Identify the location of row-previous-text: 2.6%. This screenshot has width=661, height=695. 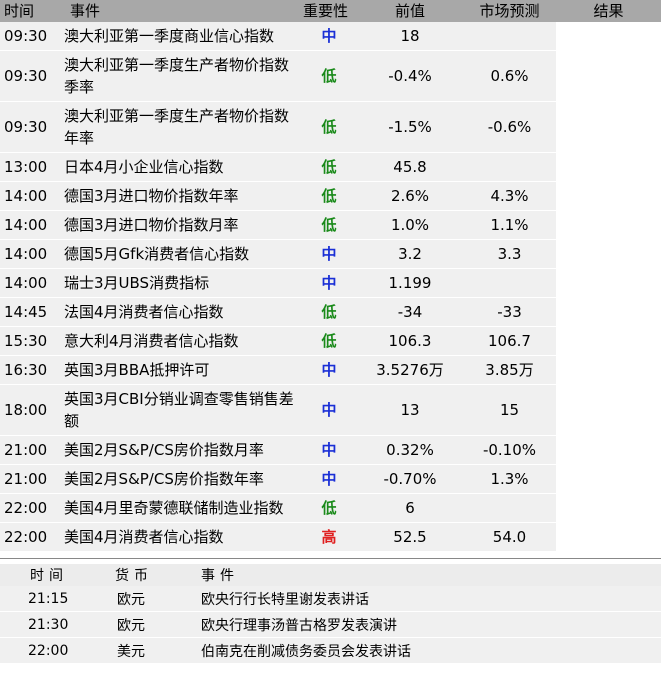
(410, 196).